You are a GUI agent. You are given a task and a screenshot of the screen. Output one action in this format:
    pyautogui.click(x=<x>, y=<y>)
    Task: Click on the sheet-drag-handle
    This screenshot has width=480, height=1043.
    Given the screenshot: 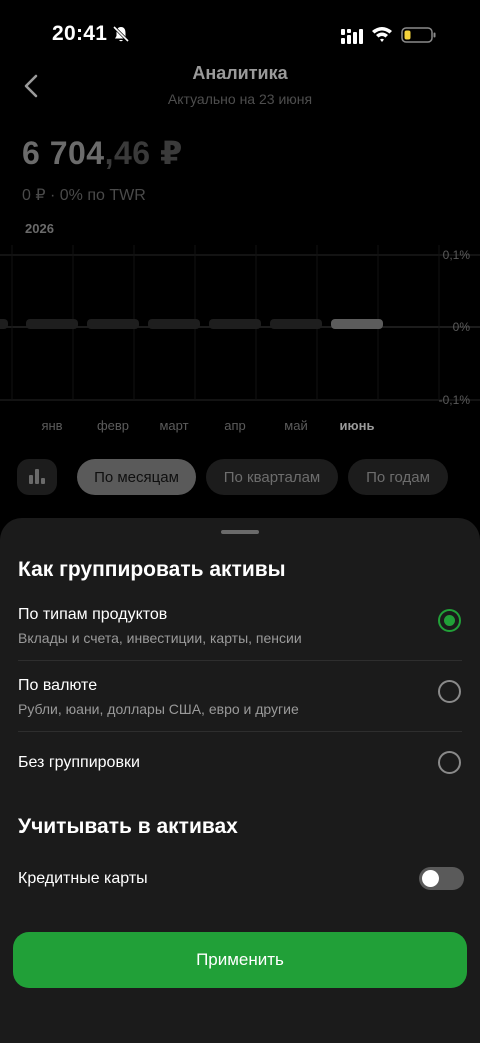 What is the action you would take?
    pyautogui.click(x=240, y=532)
    